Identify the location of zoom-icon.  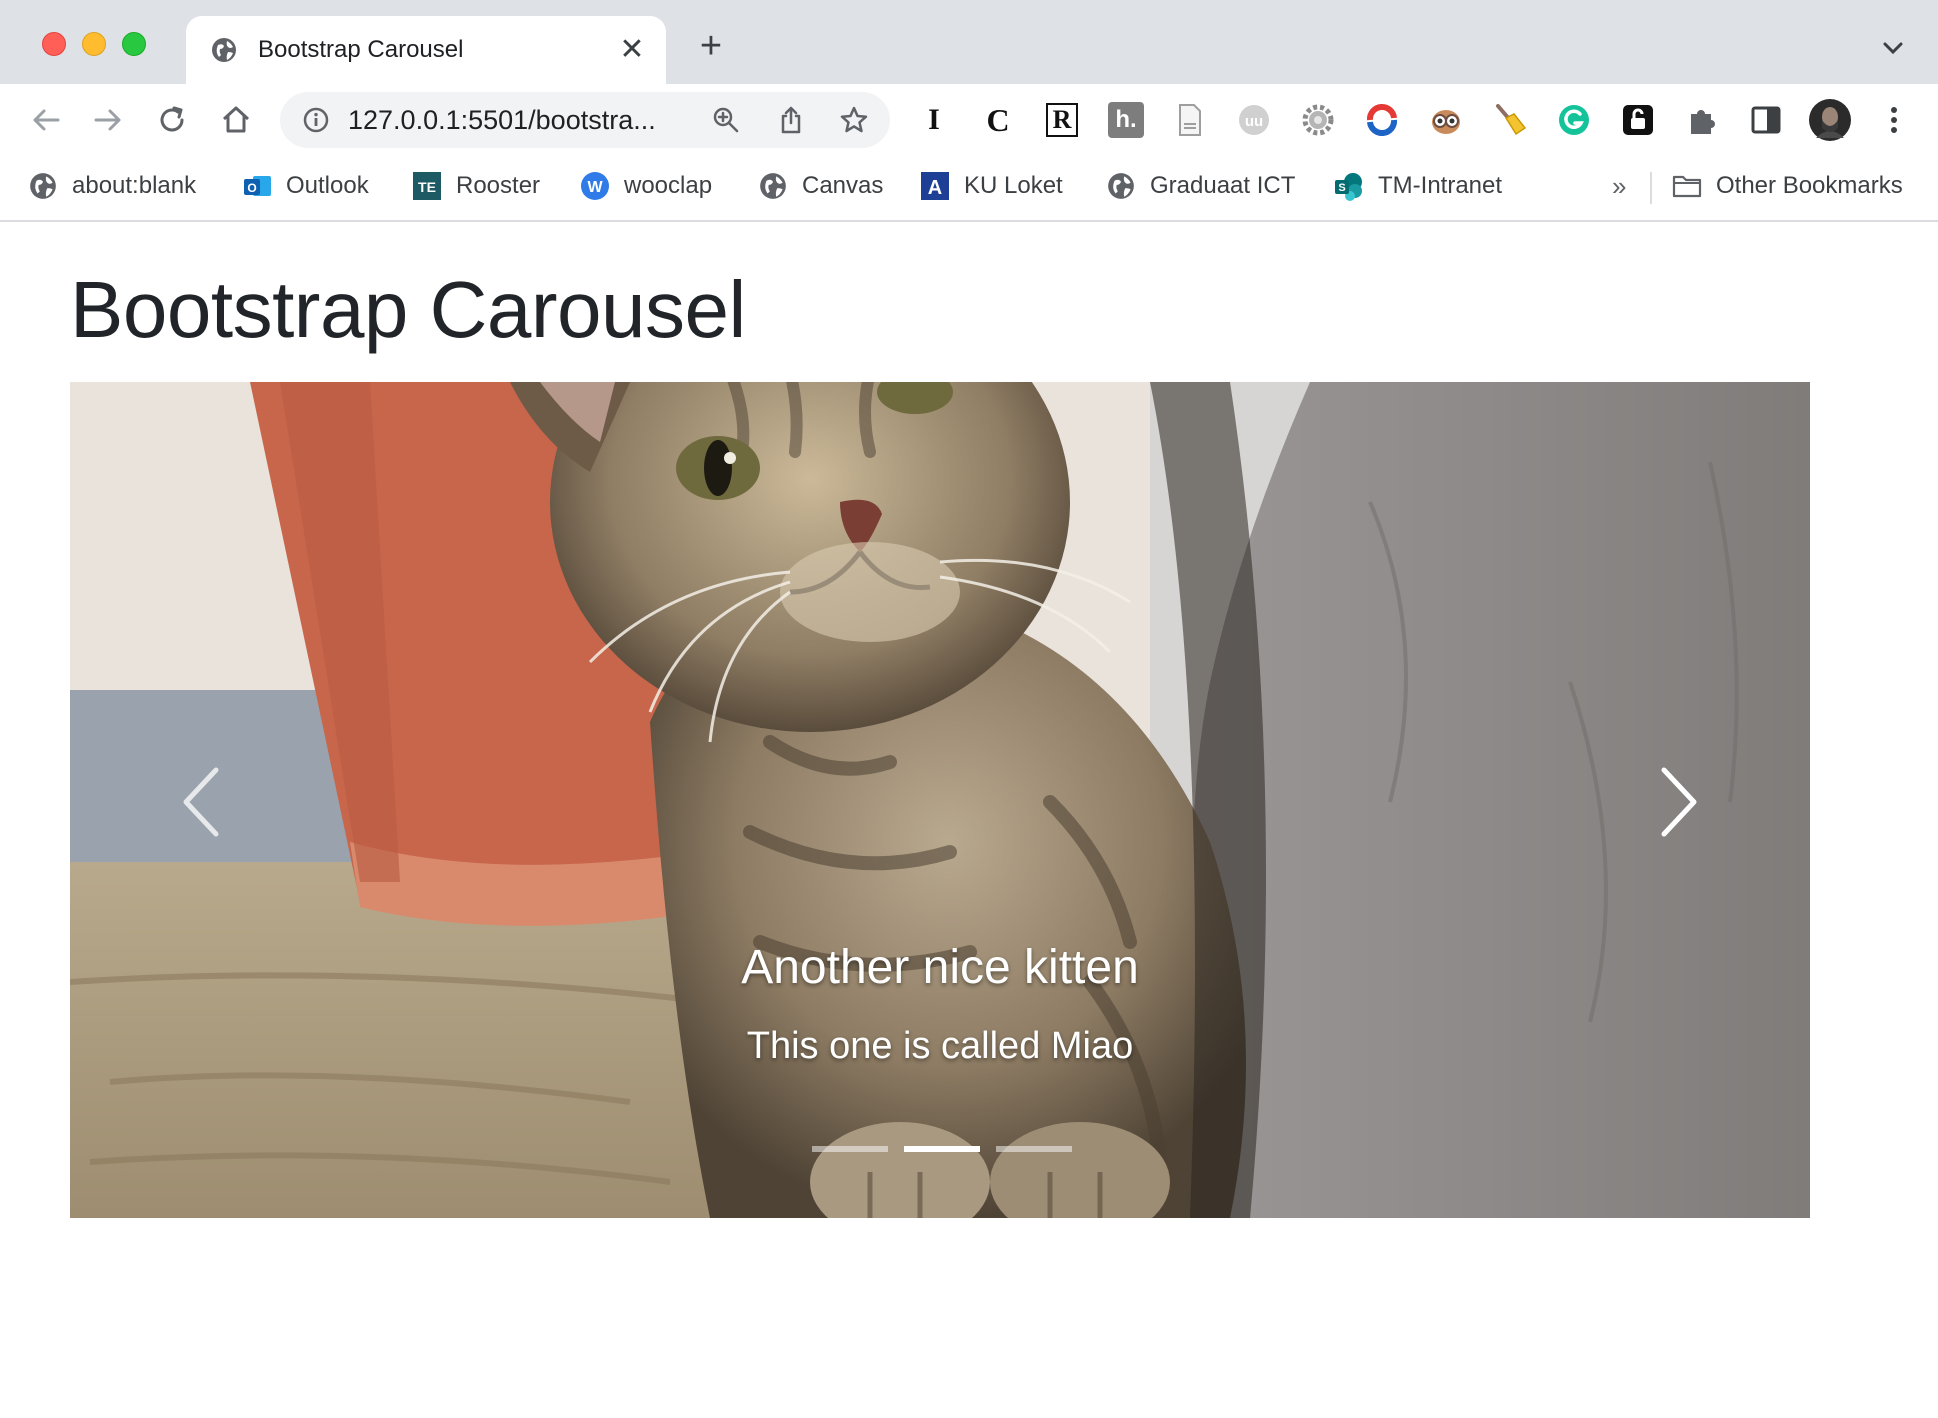
(726, 120).